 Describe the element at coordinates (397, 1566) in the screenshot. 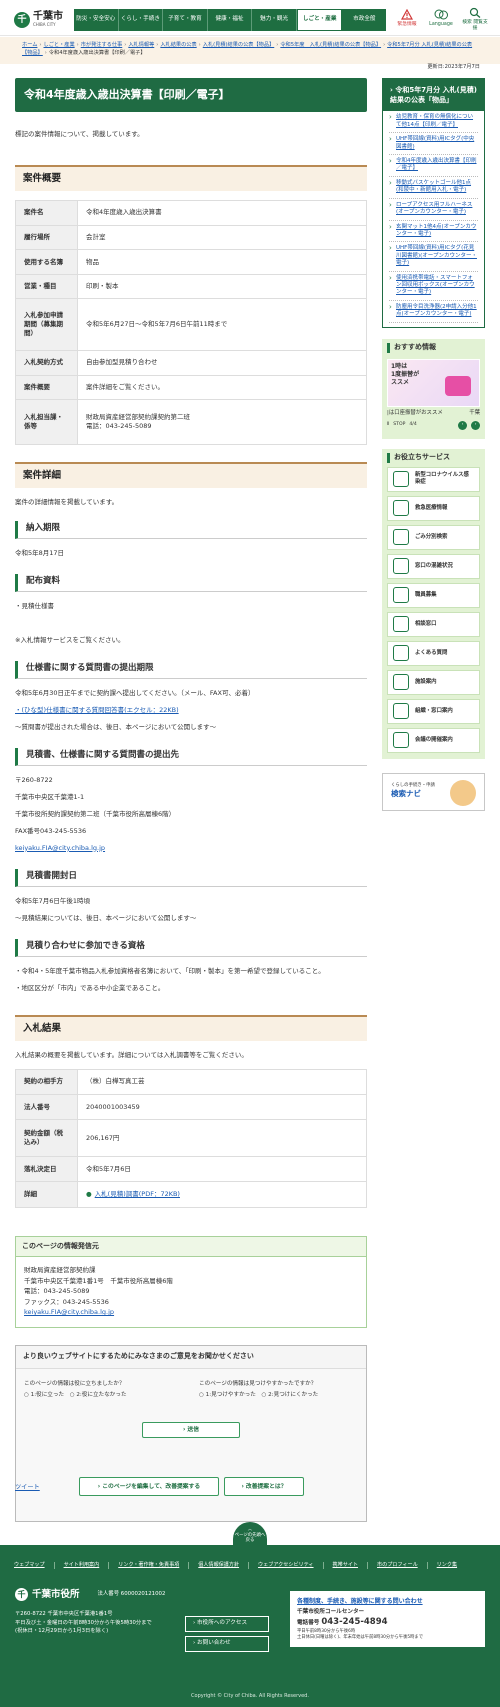

I see `footer-link: 市のプロフィール` at that location.